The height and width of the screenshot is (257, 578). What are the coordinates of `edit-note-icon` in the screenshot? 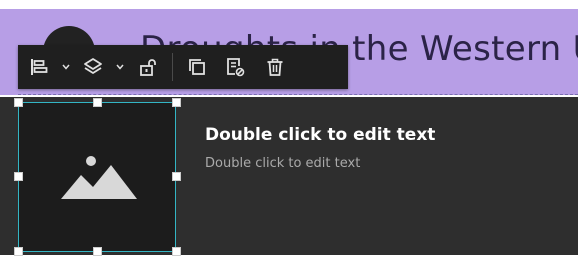 It's located at (236, 67).